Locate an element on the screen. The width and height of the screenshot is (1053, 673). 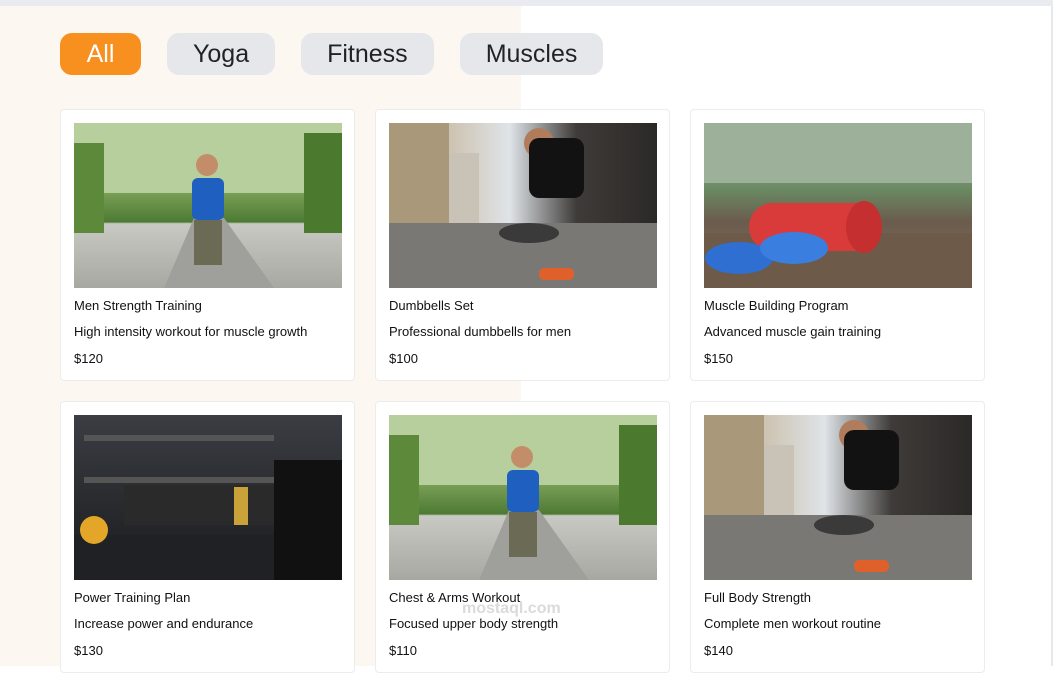
filter-fitness-button: Fitness is located at coordinates (367, 54).